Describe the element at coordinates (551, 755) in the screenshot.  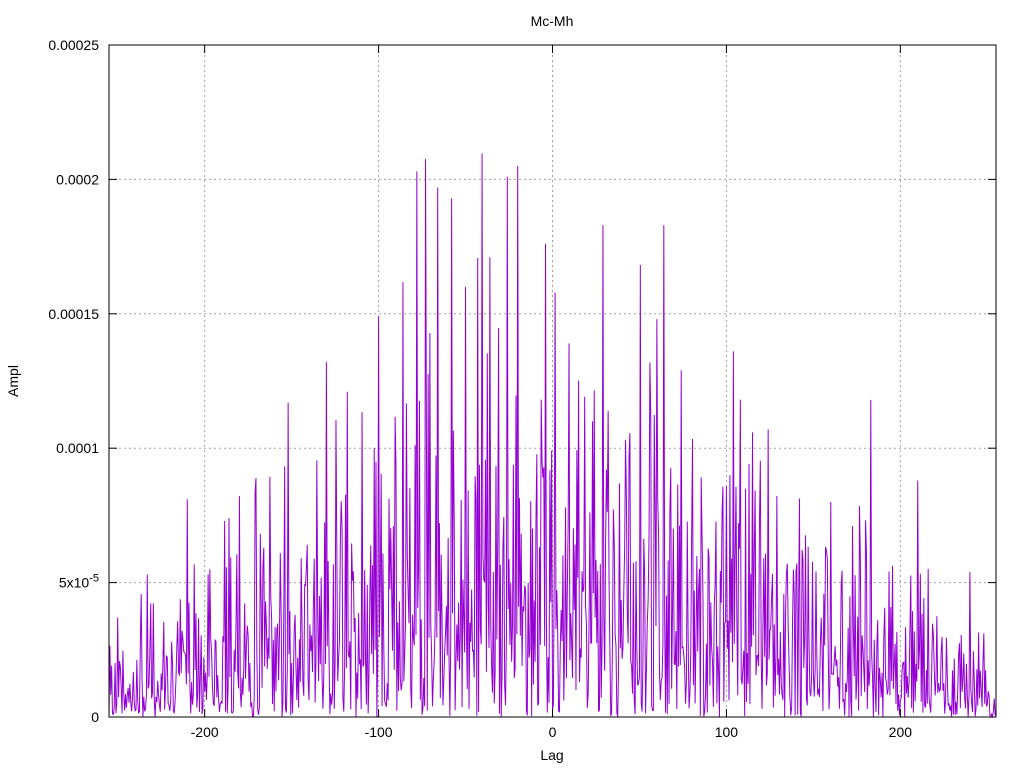
I see `x-axis-label: Lag` at that location.